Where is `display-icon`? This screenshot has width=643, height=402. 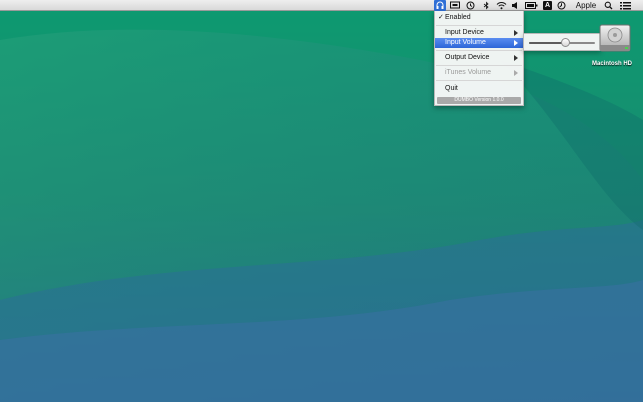
display-icon is located at coordinates (455, 5).